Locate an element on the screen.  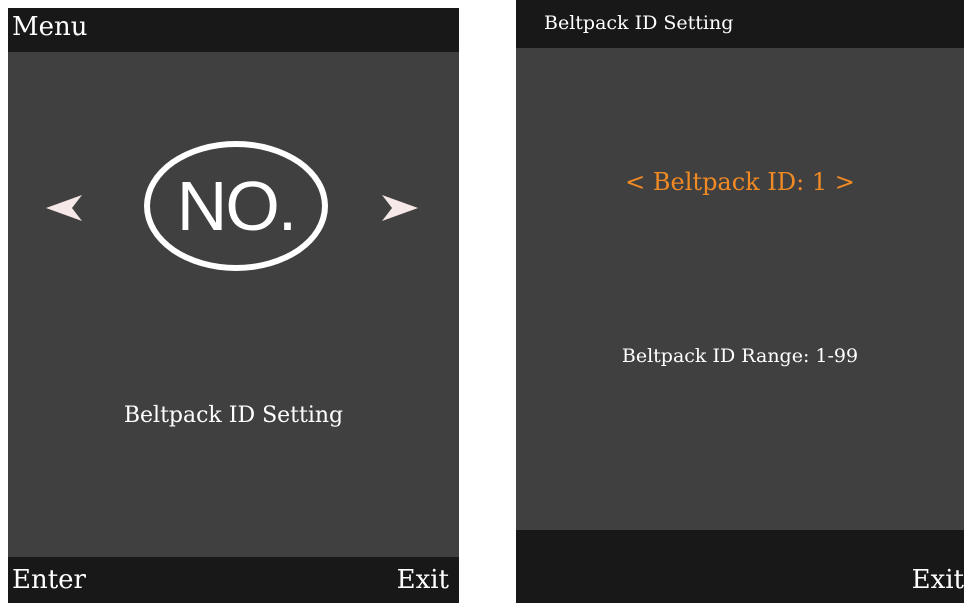
id-setting-title: Beltpack ID Setting is located at coordinates (639, 23).